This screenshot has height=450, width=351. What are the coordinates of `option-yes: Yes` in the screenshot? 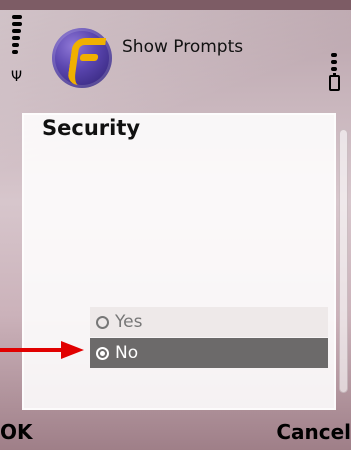 It's located at (209, 322).